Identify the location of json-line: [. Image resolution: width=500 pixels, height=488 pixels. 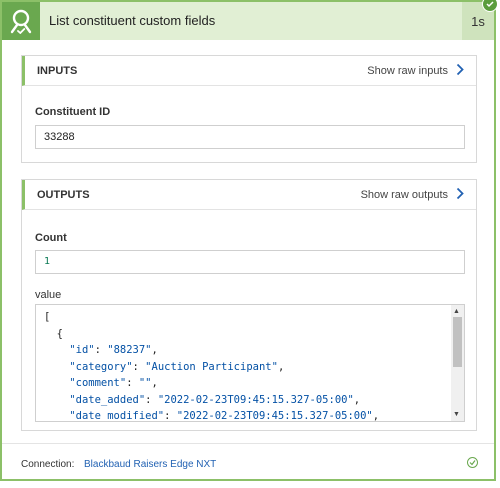
(211, 317).